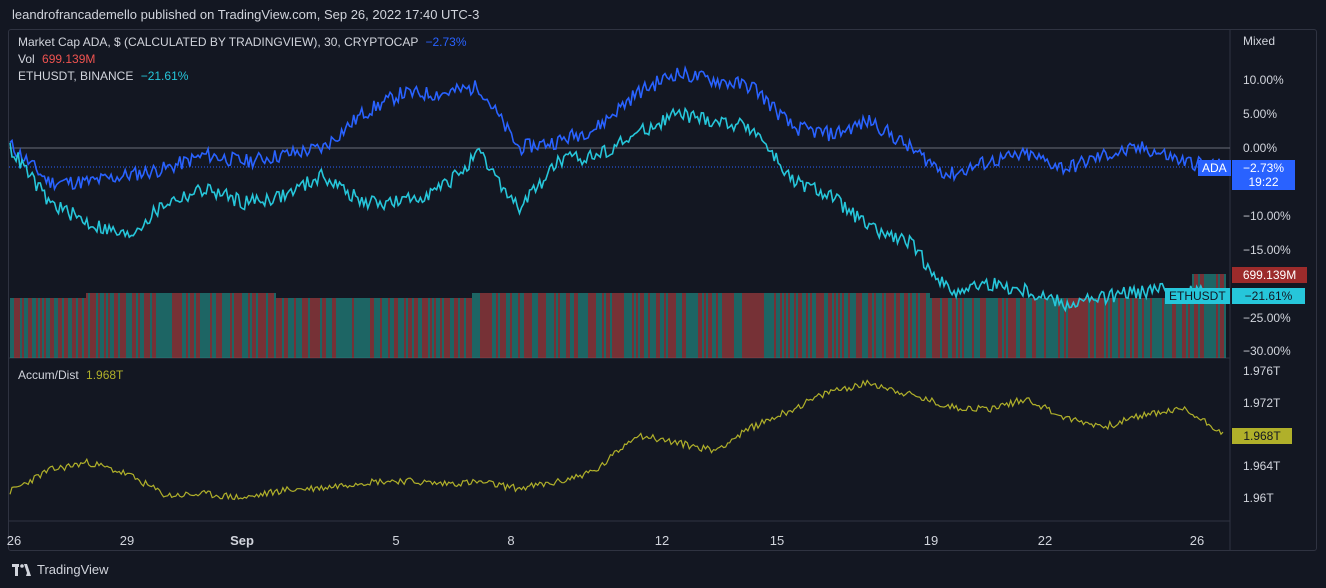 The height and width of the screenshot is (588, 1326). I want to click on legend-volume: Vol 699.139M, so click(56, 59).